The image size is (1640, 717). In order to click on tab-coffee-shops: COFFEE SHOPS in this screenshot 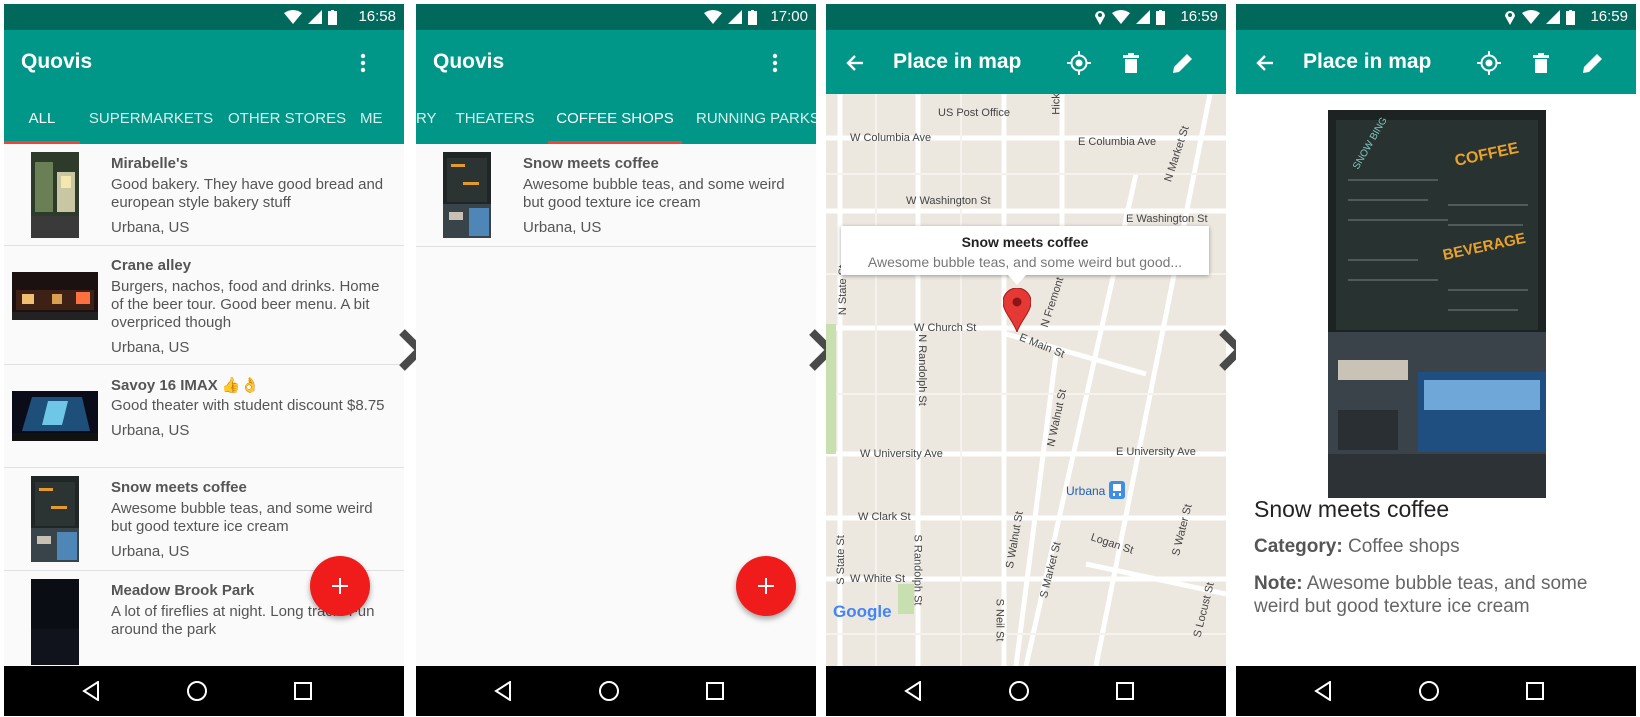, I will do `click(615, 119)`.